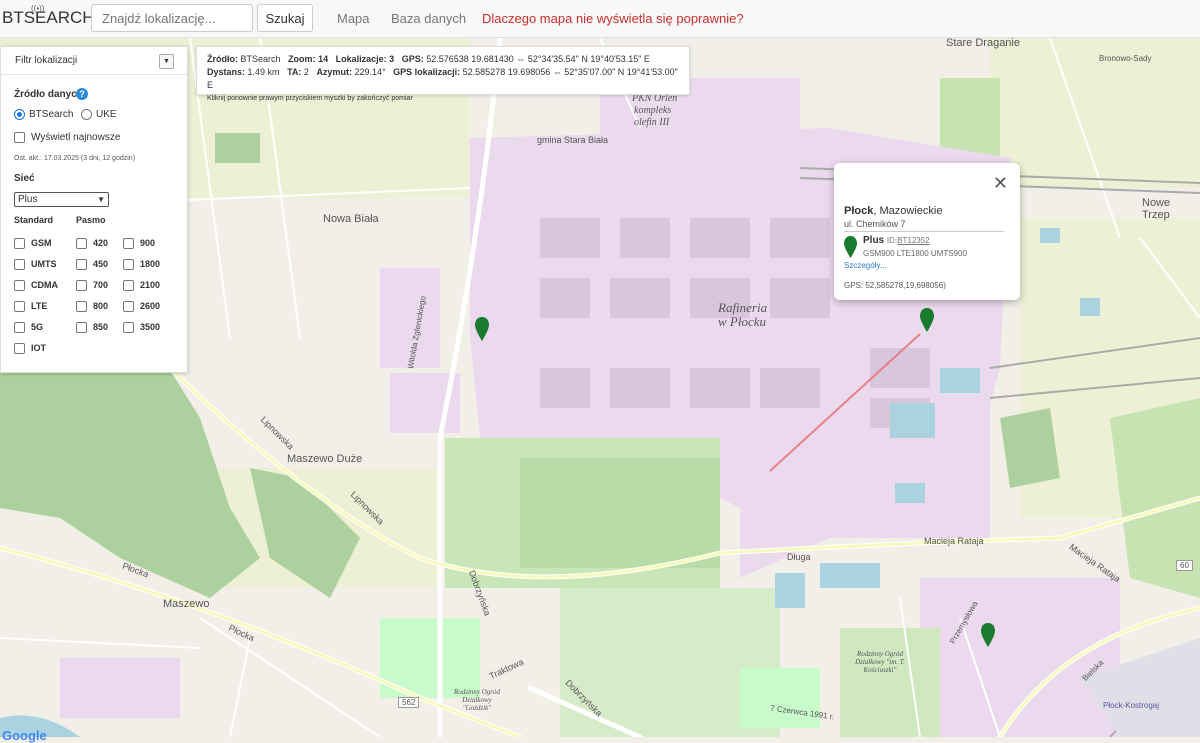 Image resolution: width=1200 pixels, height=743 pixels. What do you see at coordinates (76, 138) in the screenshot?
I see `checkbox-label: Wyświetl najnowsze` at bounding box center [76, 138].